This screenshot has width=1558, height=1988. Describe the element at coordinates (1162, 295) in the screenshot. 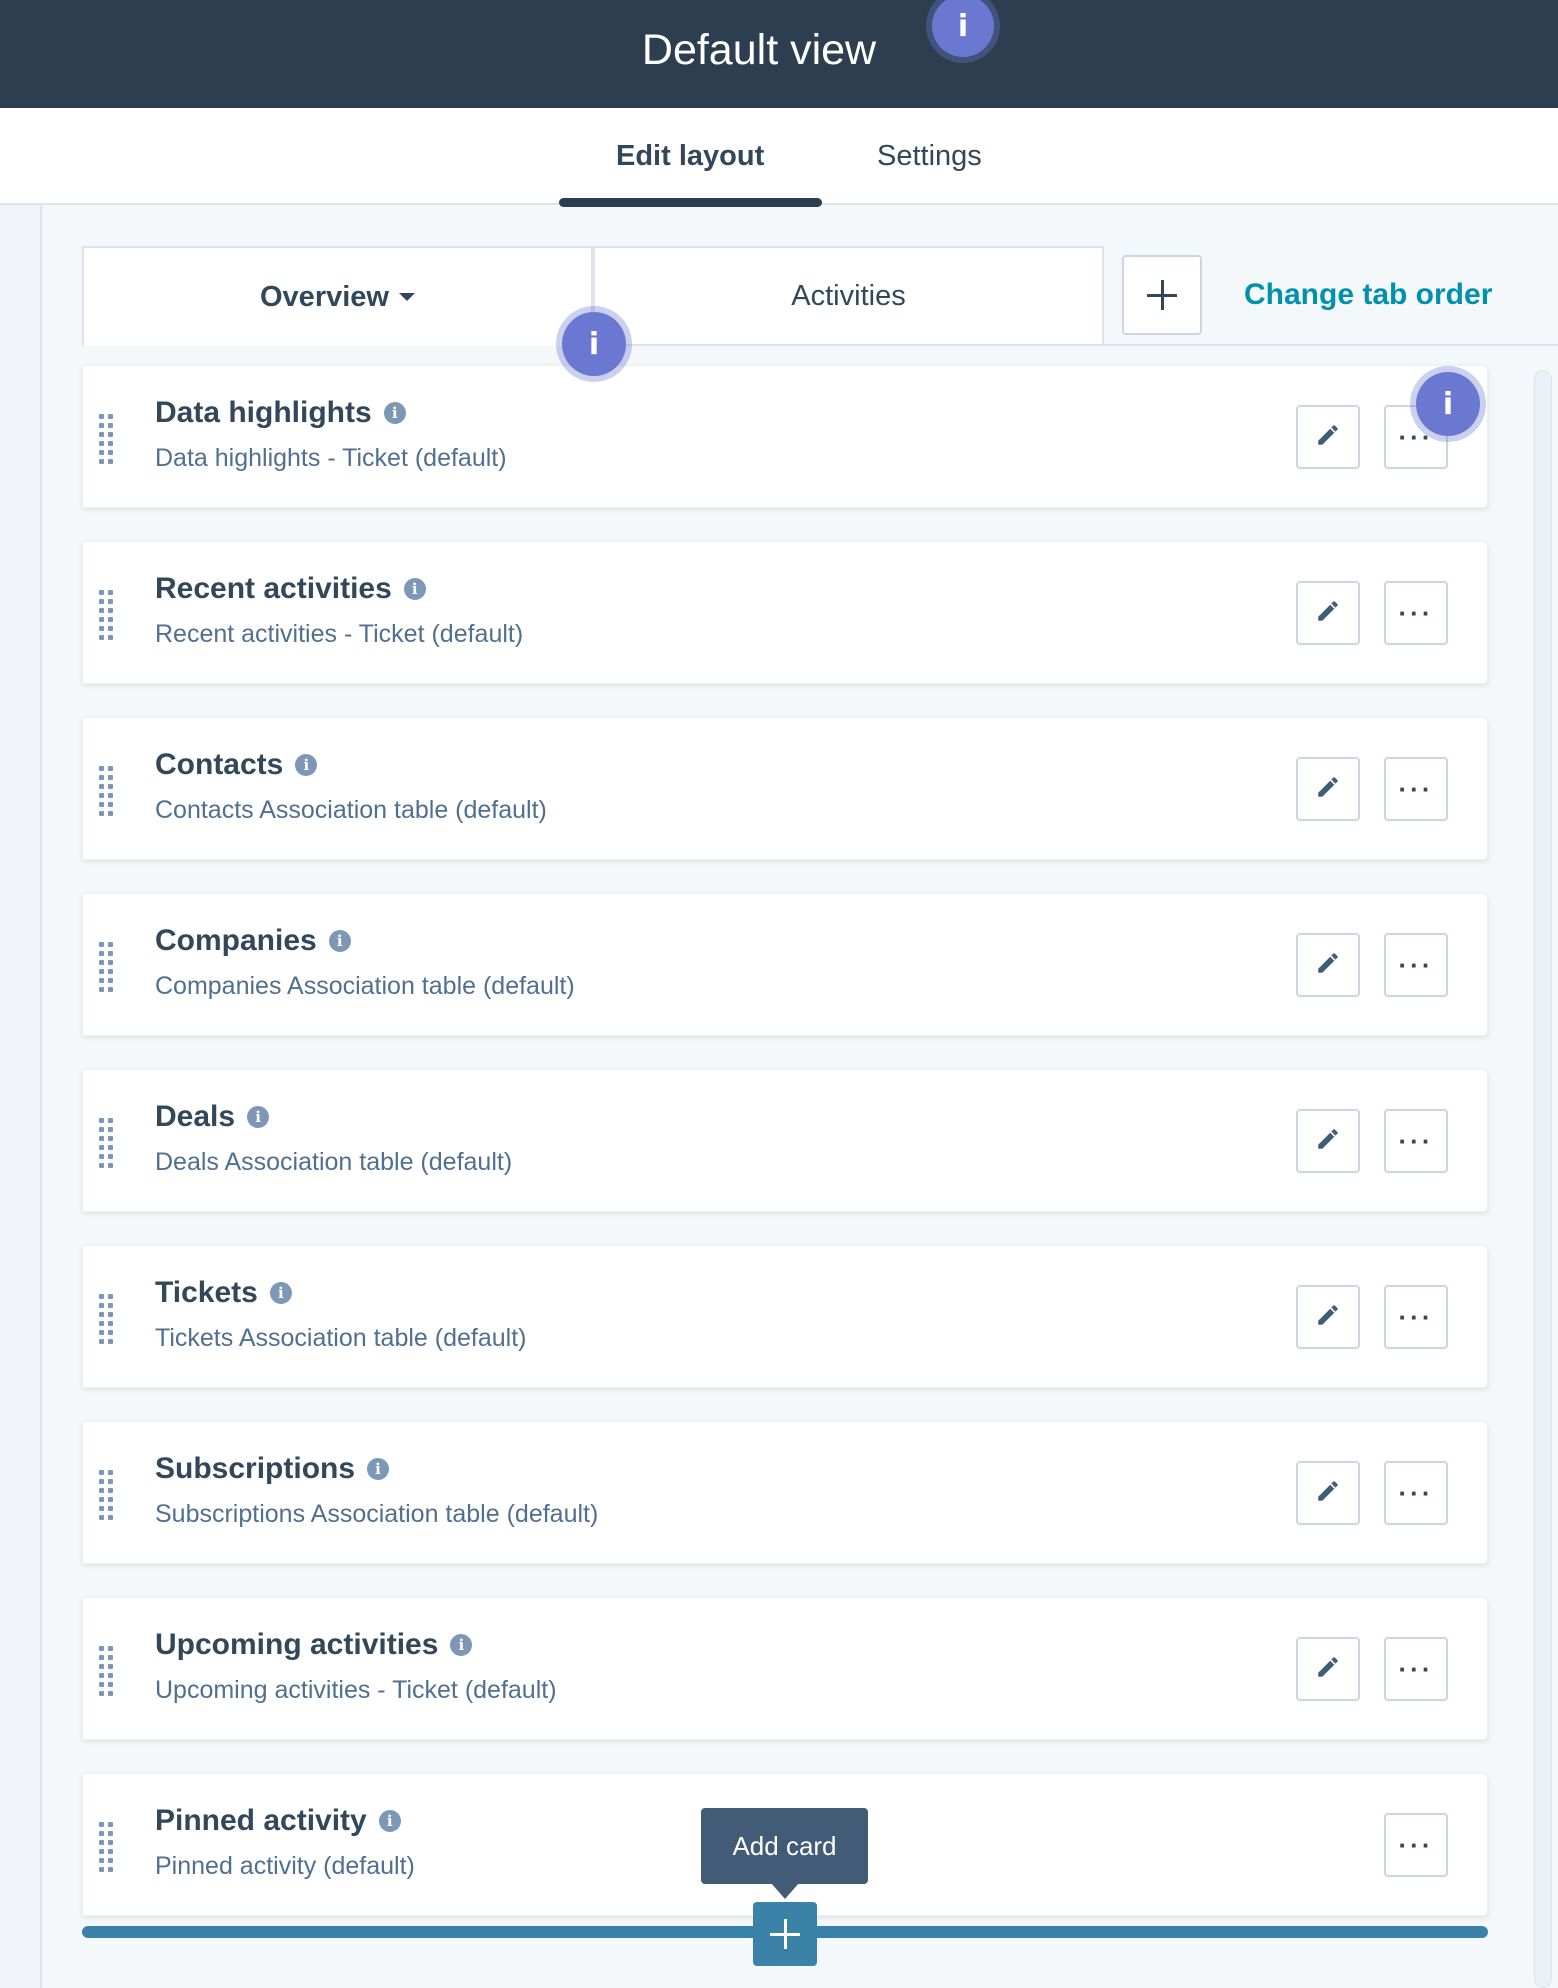

I see `add-tab-button` at that location.